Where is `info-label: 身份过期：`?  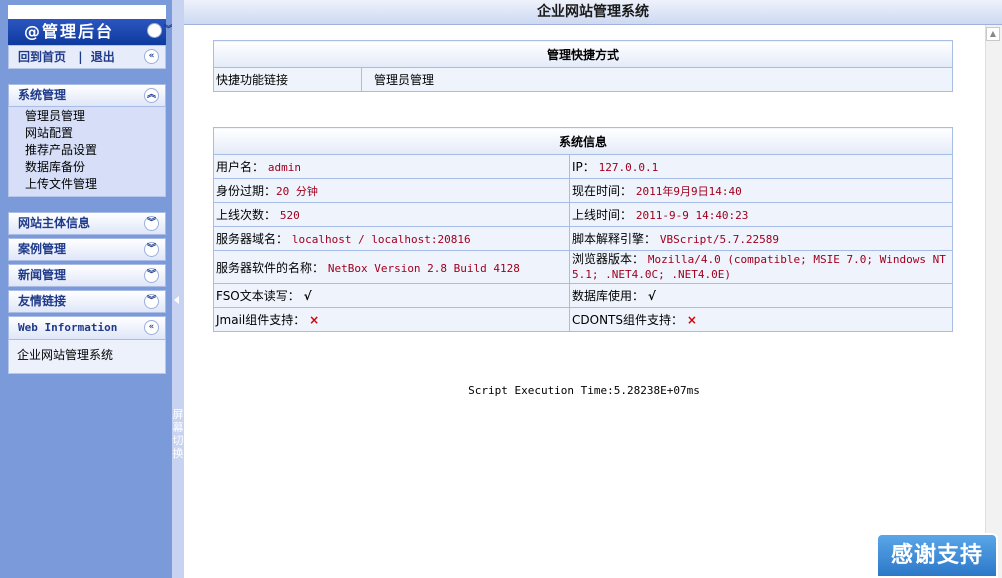 info-label: 身份过期： is located at coordinates (246, 191).